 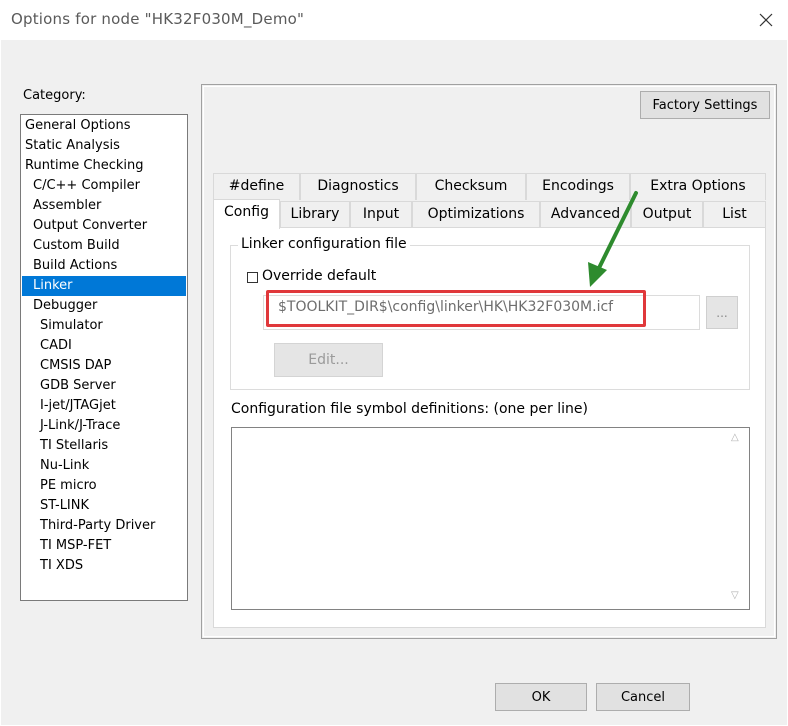 What do you see at coordinates (585, 214) in the screenshot?
I see `tab-advanced: Advanced` at bounding box center [585, 214].